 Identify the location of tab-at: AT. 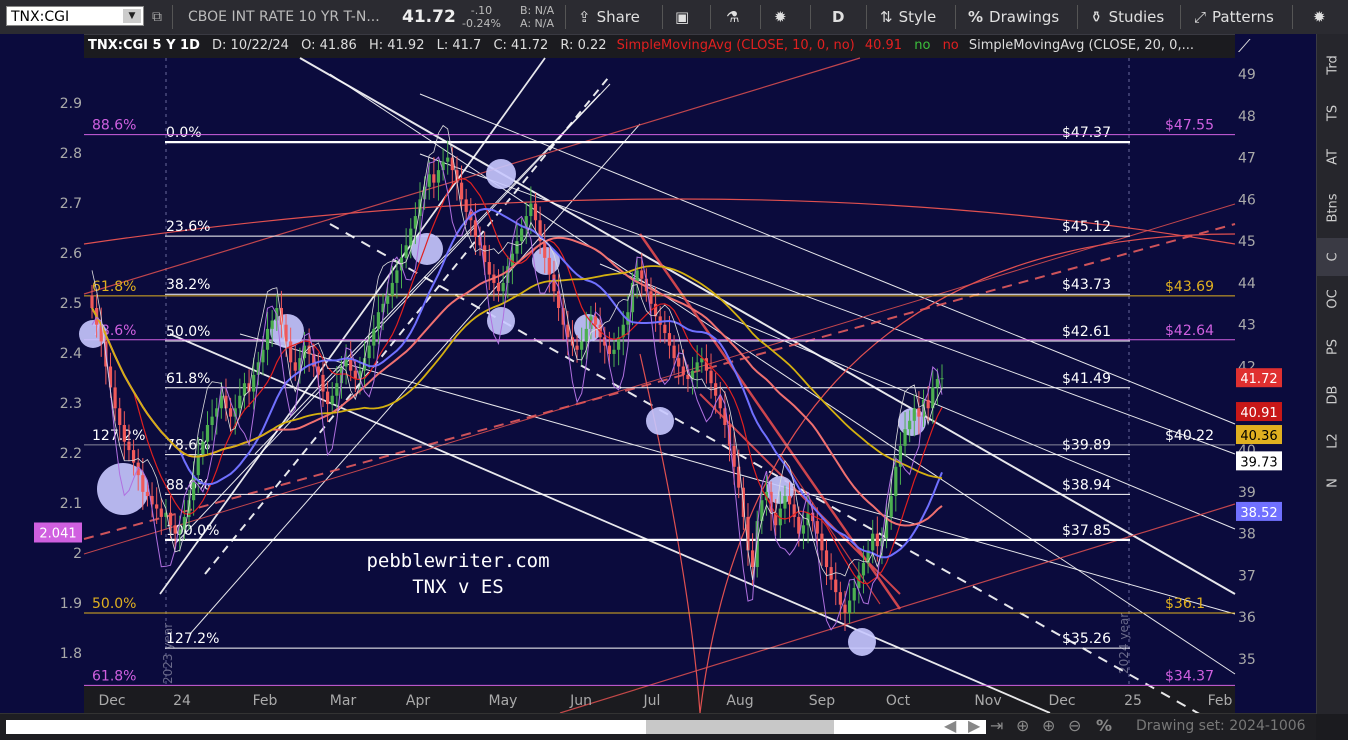
(1332, 157).